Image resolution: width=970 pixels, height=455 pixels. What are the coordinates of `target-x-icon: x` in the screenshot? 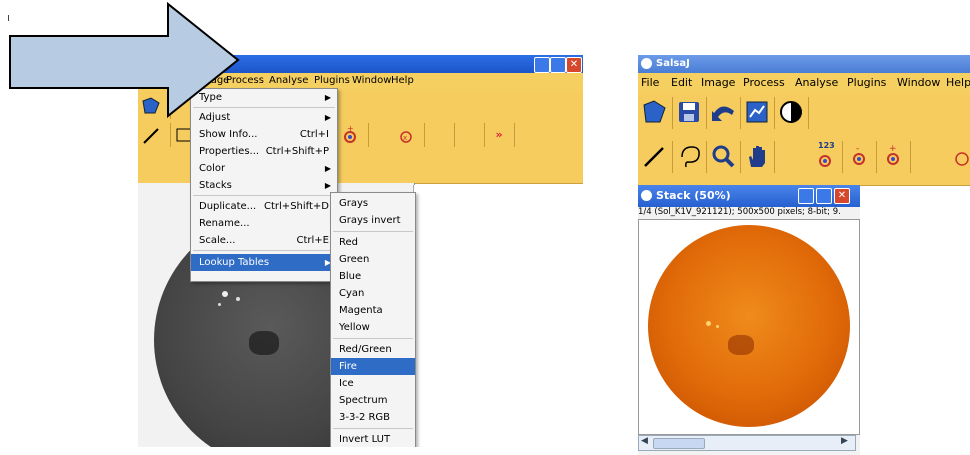 It's located at (406, 137).